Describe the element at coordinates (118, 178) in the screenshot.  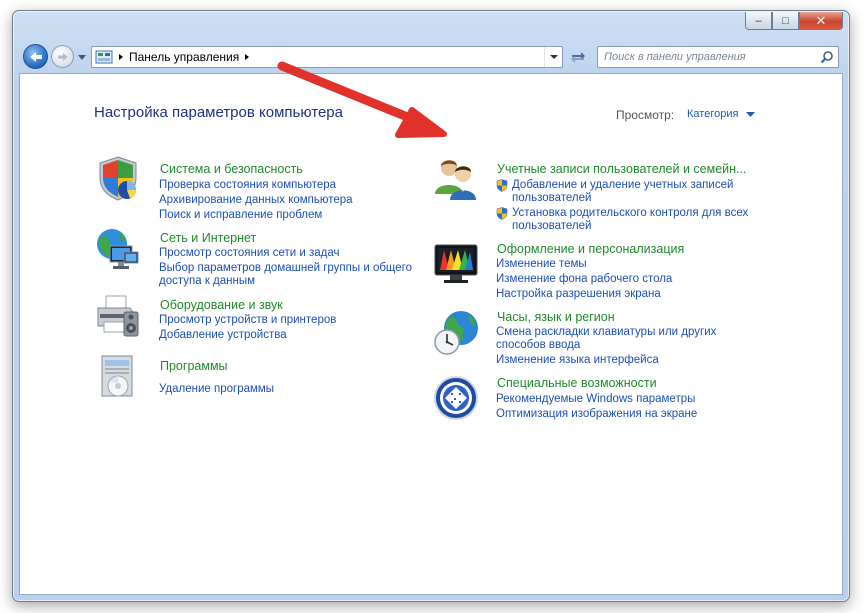
I see `shield-security-icon` at that location.